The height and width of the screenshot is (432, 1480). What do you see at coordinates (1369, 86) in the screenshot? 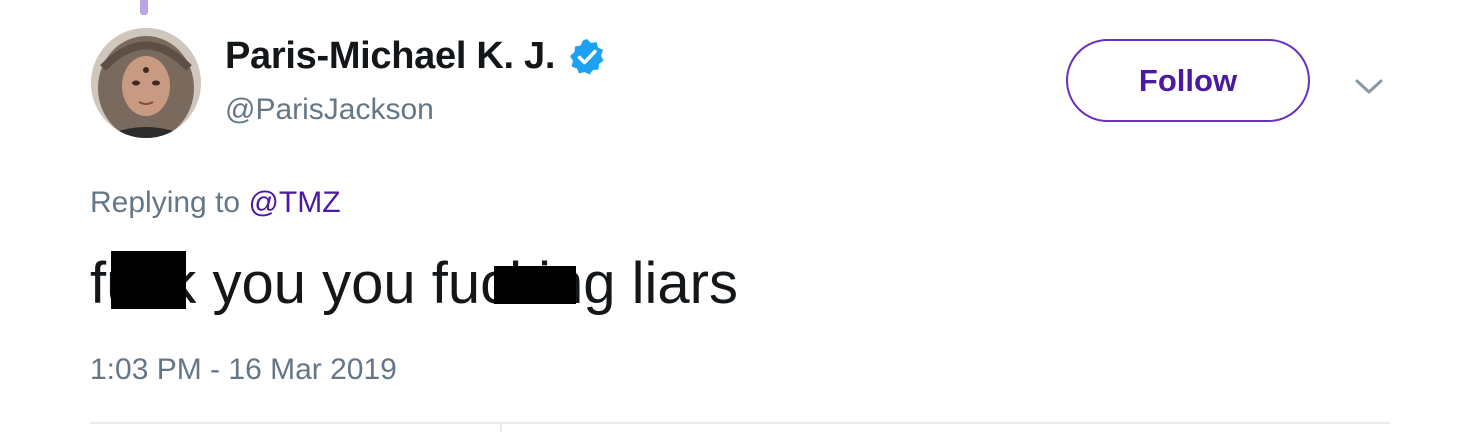
I see `chevron-down-icon` at bounding box center [1369, 86].